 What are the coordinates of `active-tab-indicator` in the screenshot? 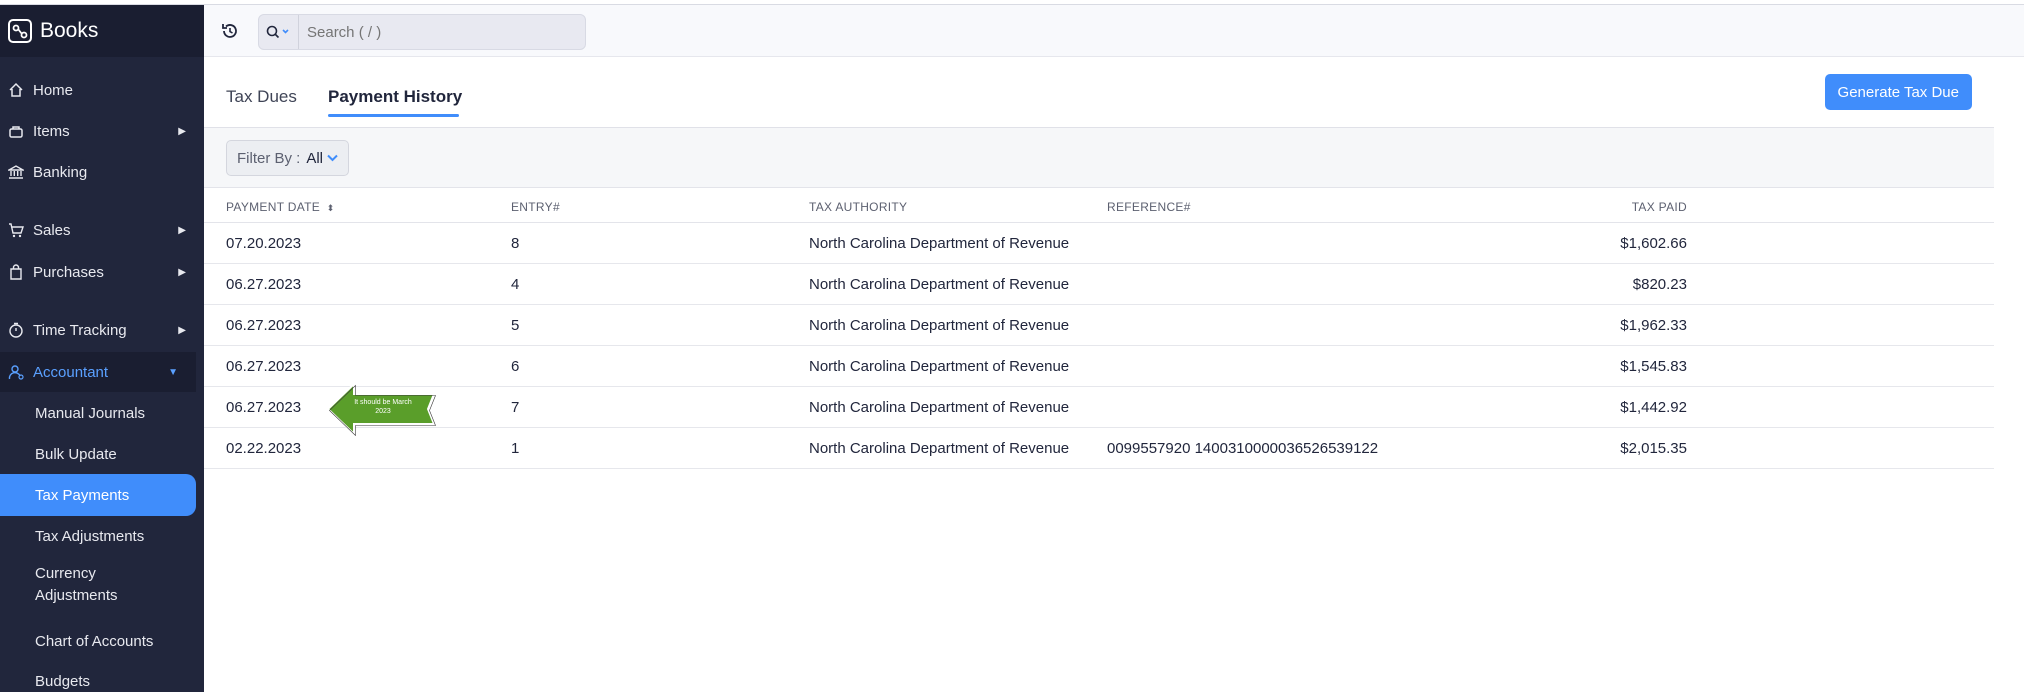 It's located at (393, 115).